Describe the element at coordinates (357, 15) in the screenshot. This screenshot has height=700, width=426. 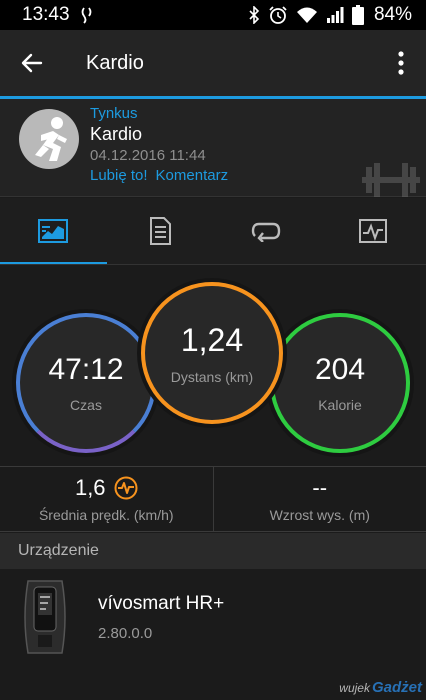
I see `battery-icon` at that location.